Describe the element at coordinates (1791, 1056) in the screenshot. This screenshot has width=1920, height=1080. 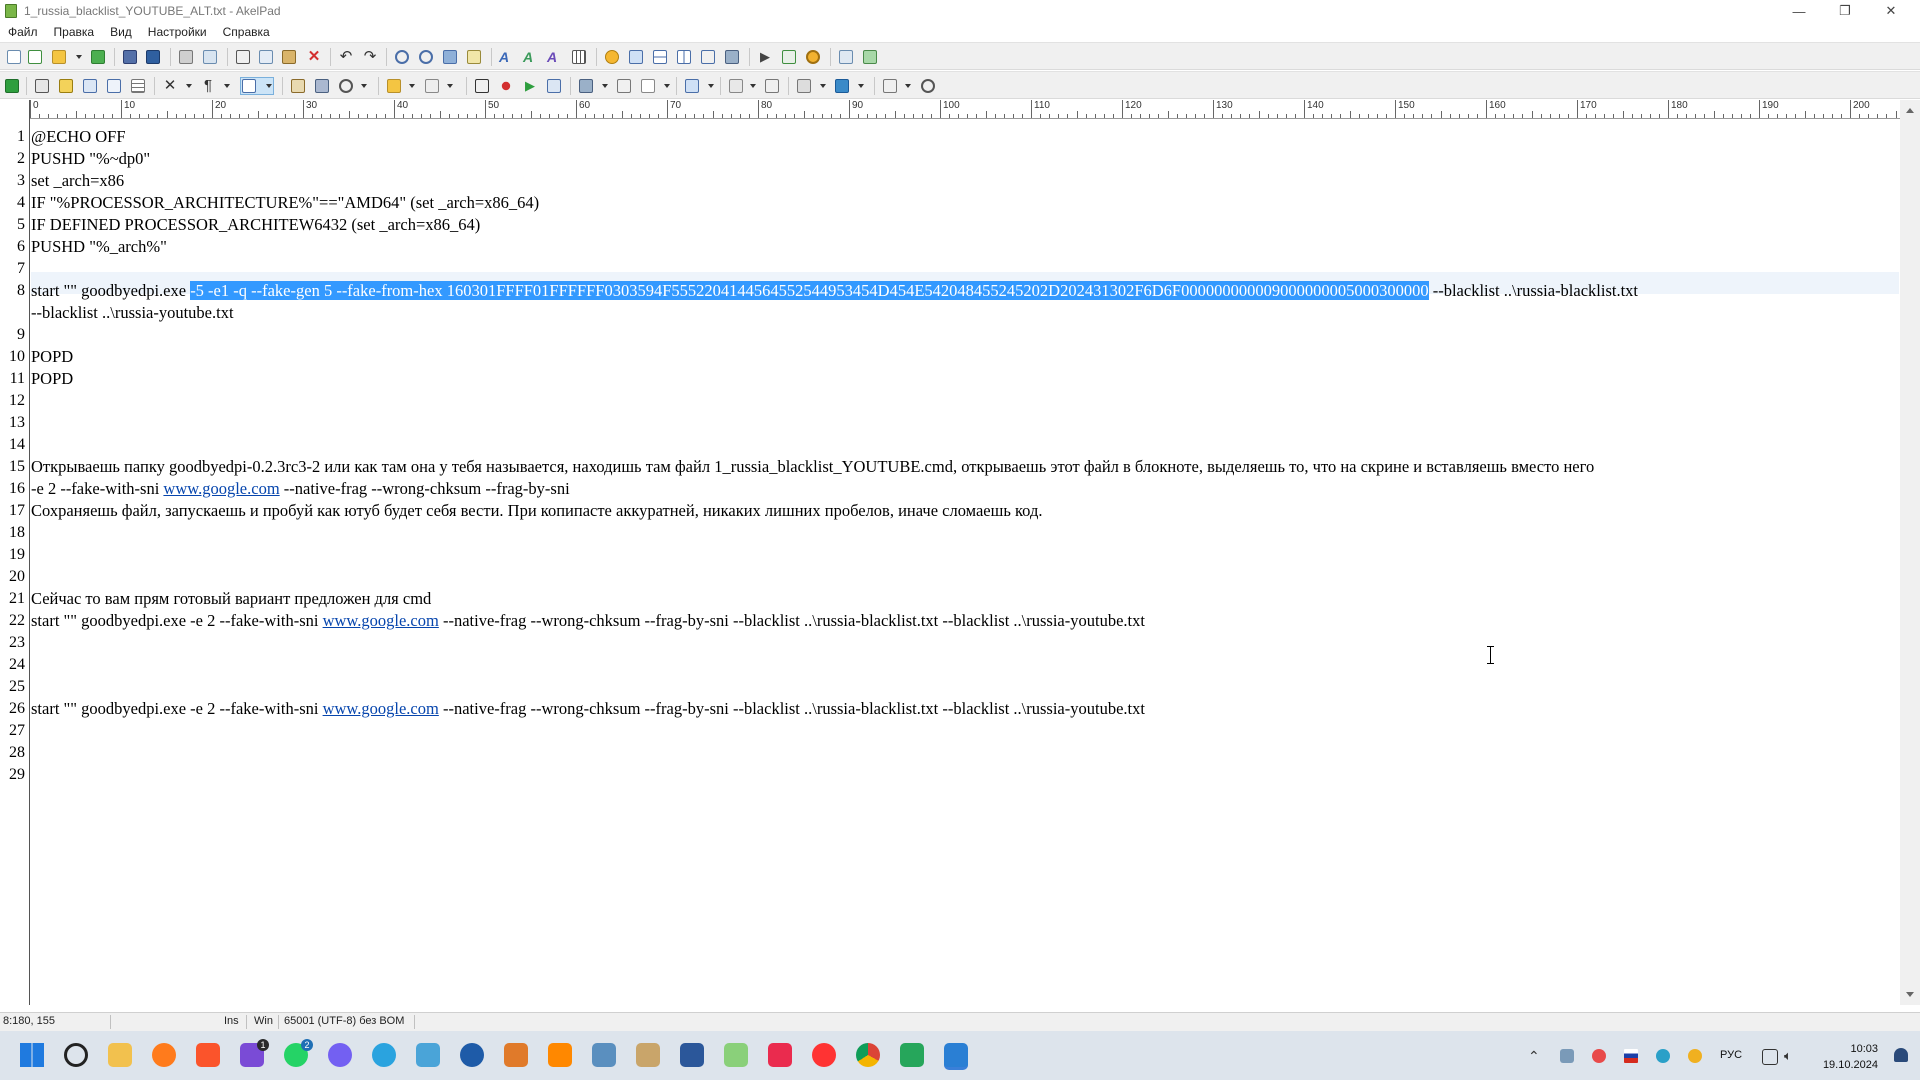
I see `volume-icon: 🔈︎` at that location.